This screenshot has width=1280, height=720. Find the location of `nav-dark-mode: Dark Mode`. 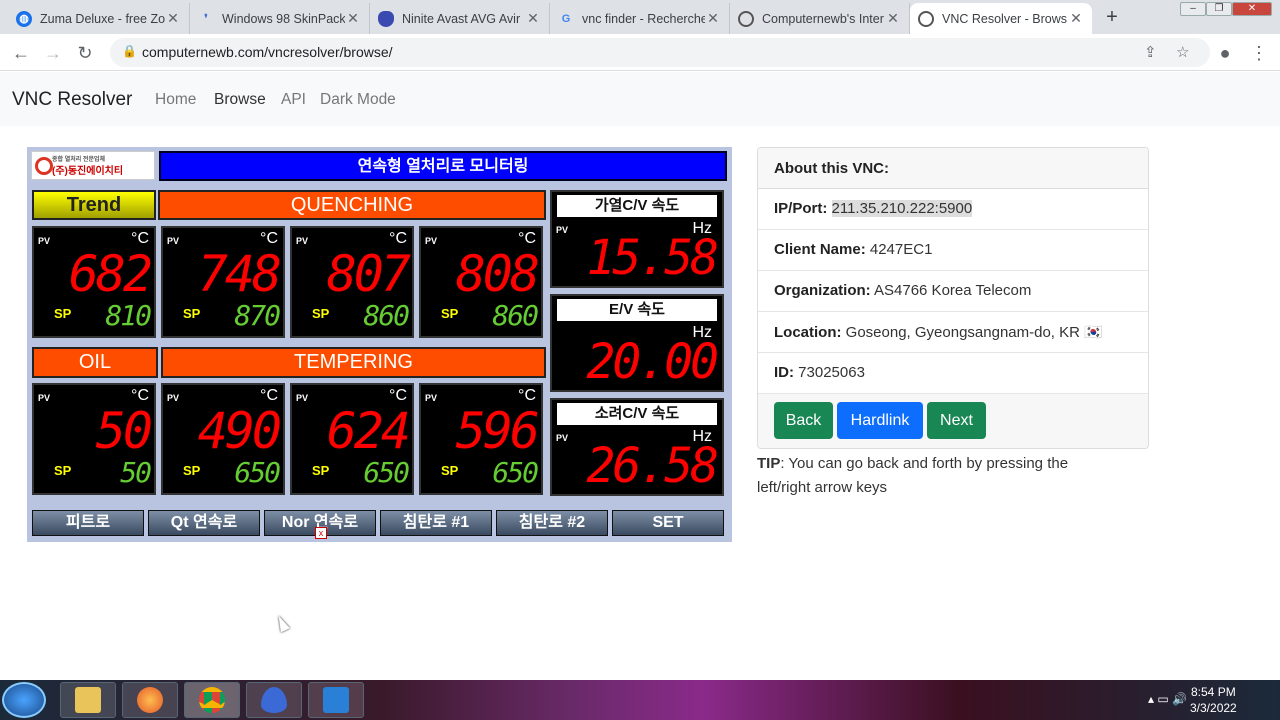

nav-dark-mode: Dark Mode is located at coordinates (358, 100).